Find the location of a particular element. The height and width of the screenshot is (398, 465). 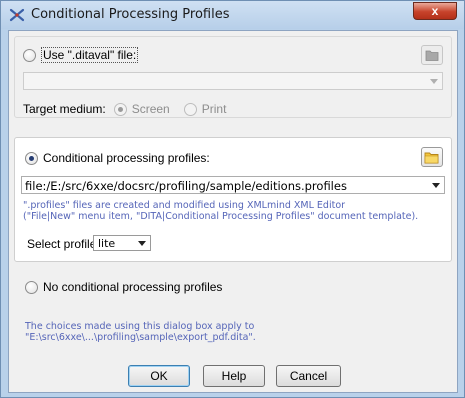

select-profile-label: Select profile is located at coordinates (62, 244).